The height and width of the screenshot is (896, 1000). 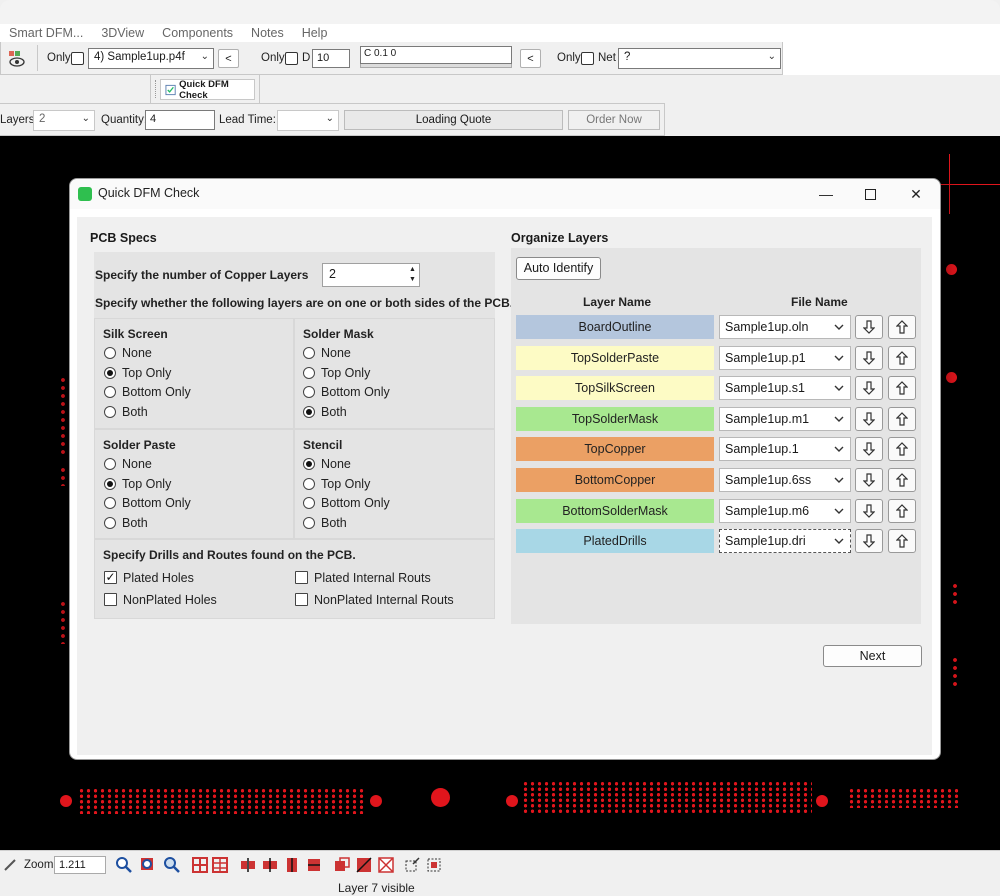 I want to click on layers-select: 2 ⌄, so click(x=64, y=120).